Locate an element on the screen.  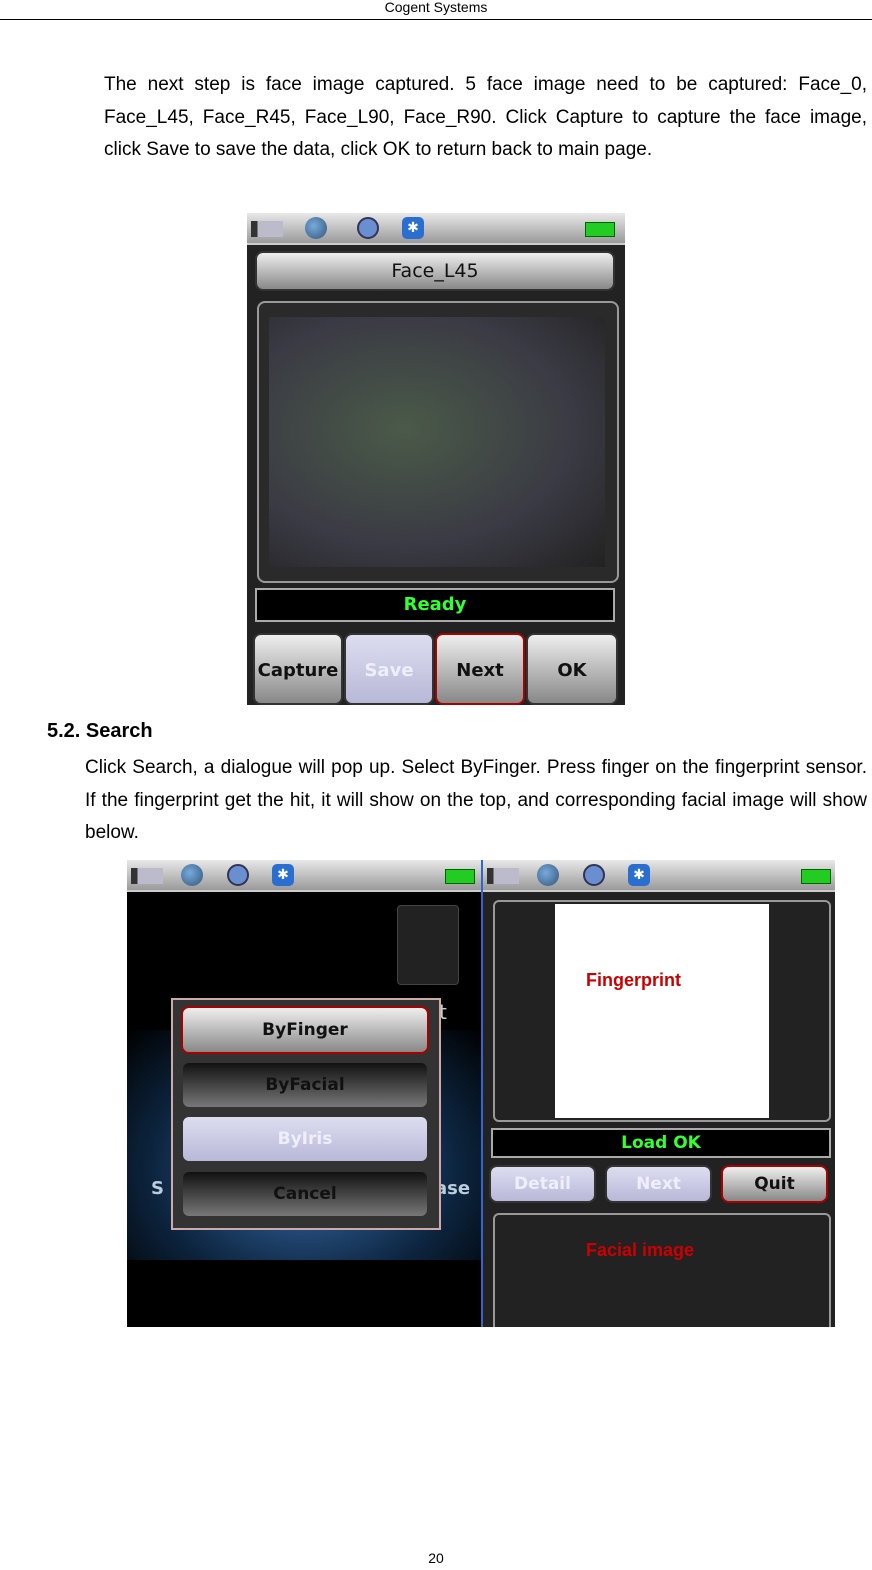
facial-image-frame is located at coordinates (662, 1270).